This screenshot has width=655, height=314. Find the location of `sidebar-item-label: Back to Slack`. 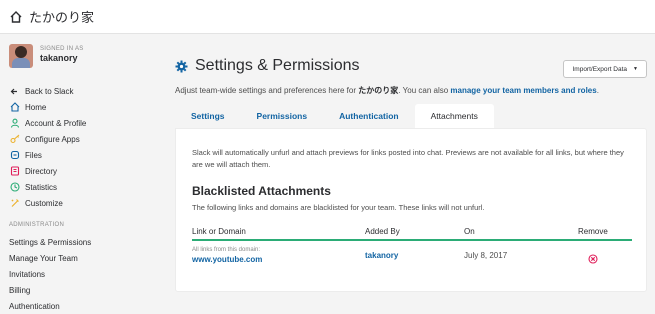

sidebar-item-label: Back to Slack is located at coordinates (49, 91).